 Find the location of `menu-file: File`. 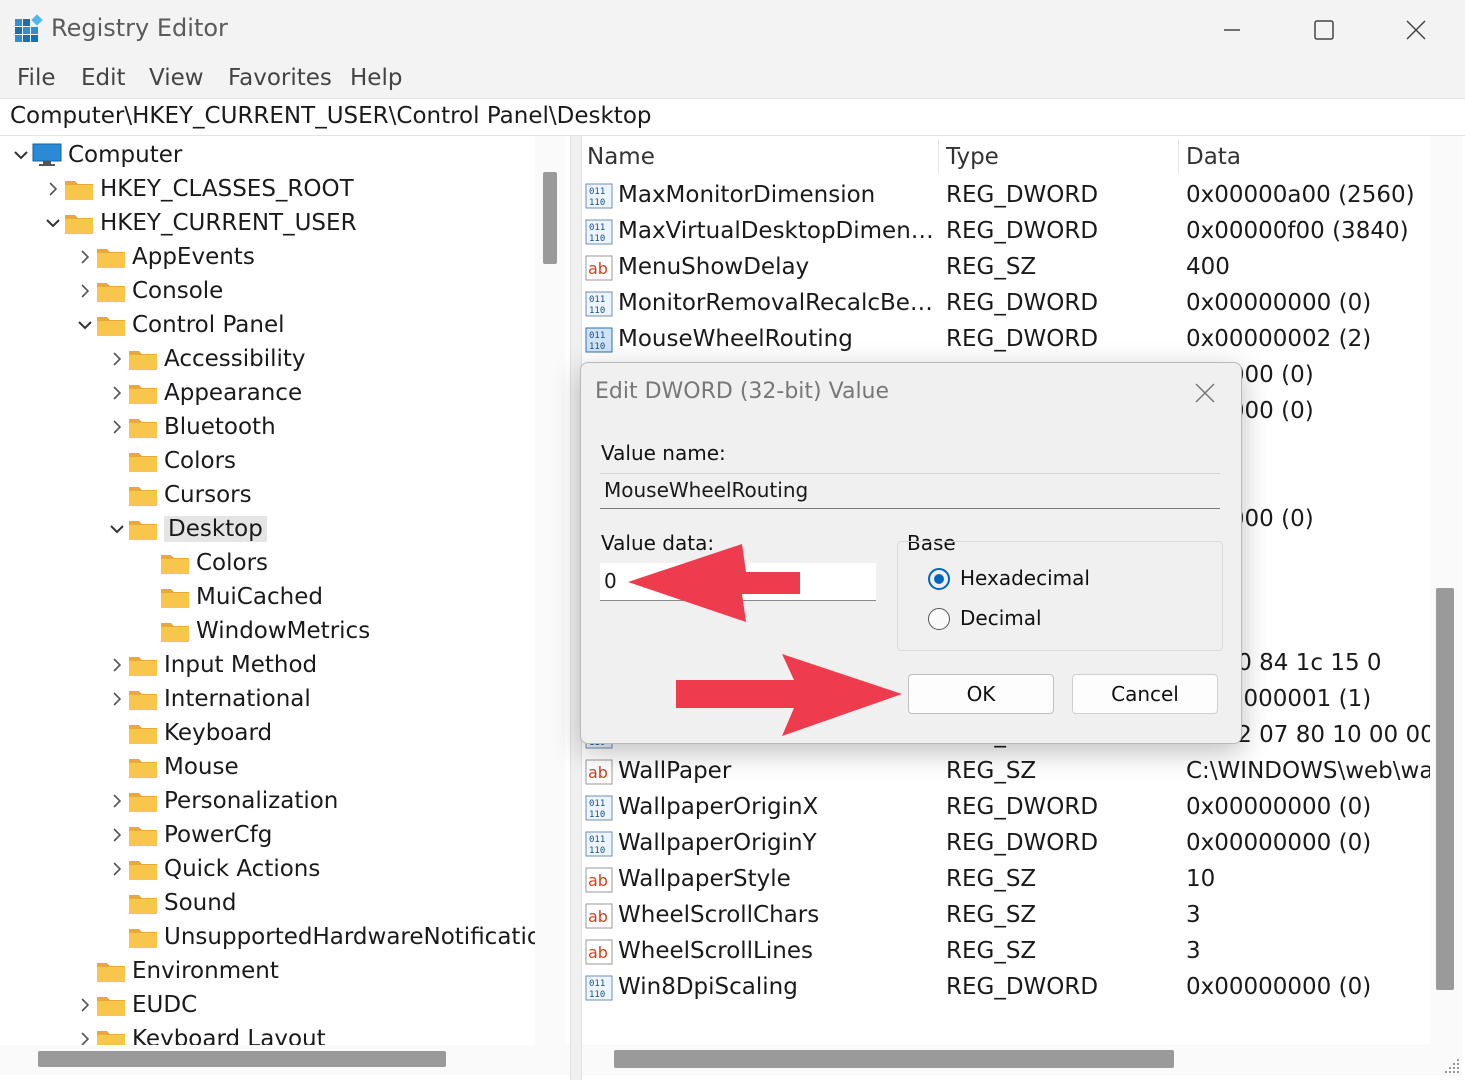

menu-file: File is located at coordinates (36, 78).